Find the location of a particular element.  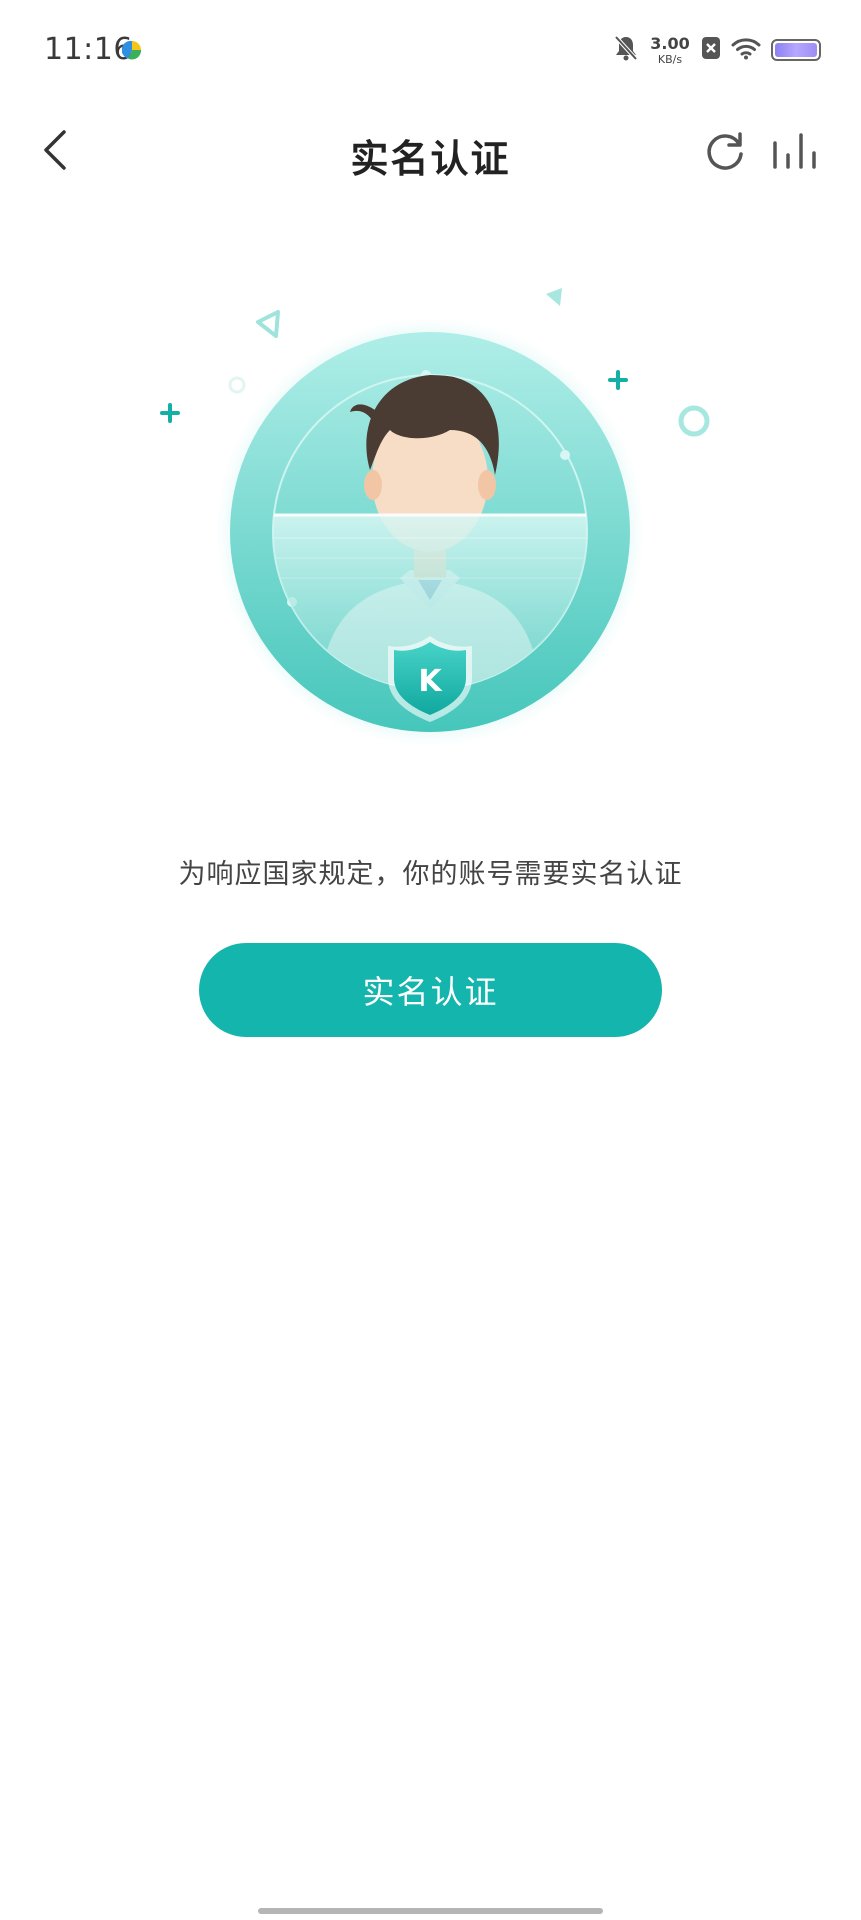

network-speed: 3.00 KB/s is located at coordinates (670, 49).